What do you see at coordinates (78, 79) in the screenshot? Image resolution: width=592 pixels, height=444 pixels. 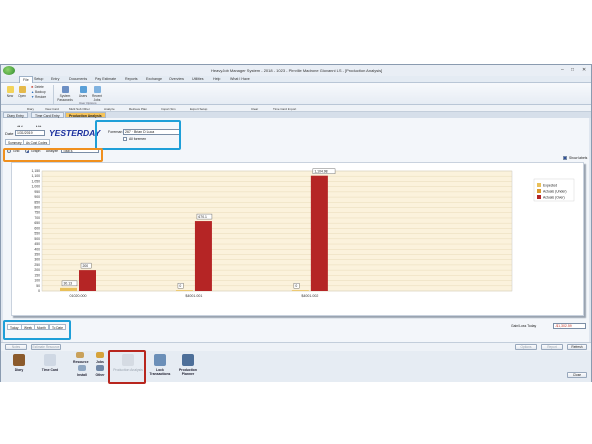 I see `menu-documents: Documents` at bounding box center [78, 79].